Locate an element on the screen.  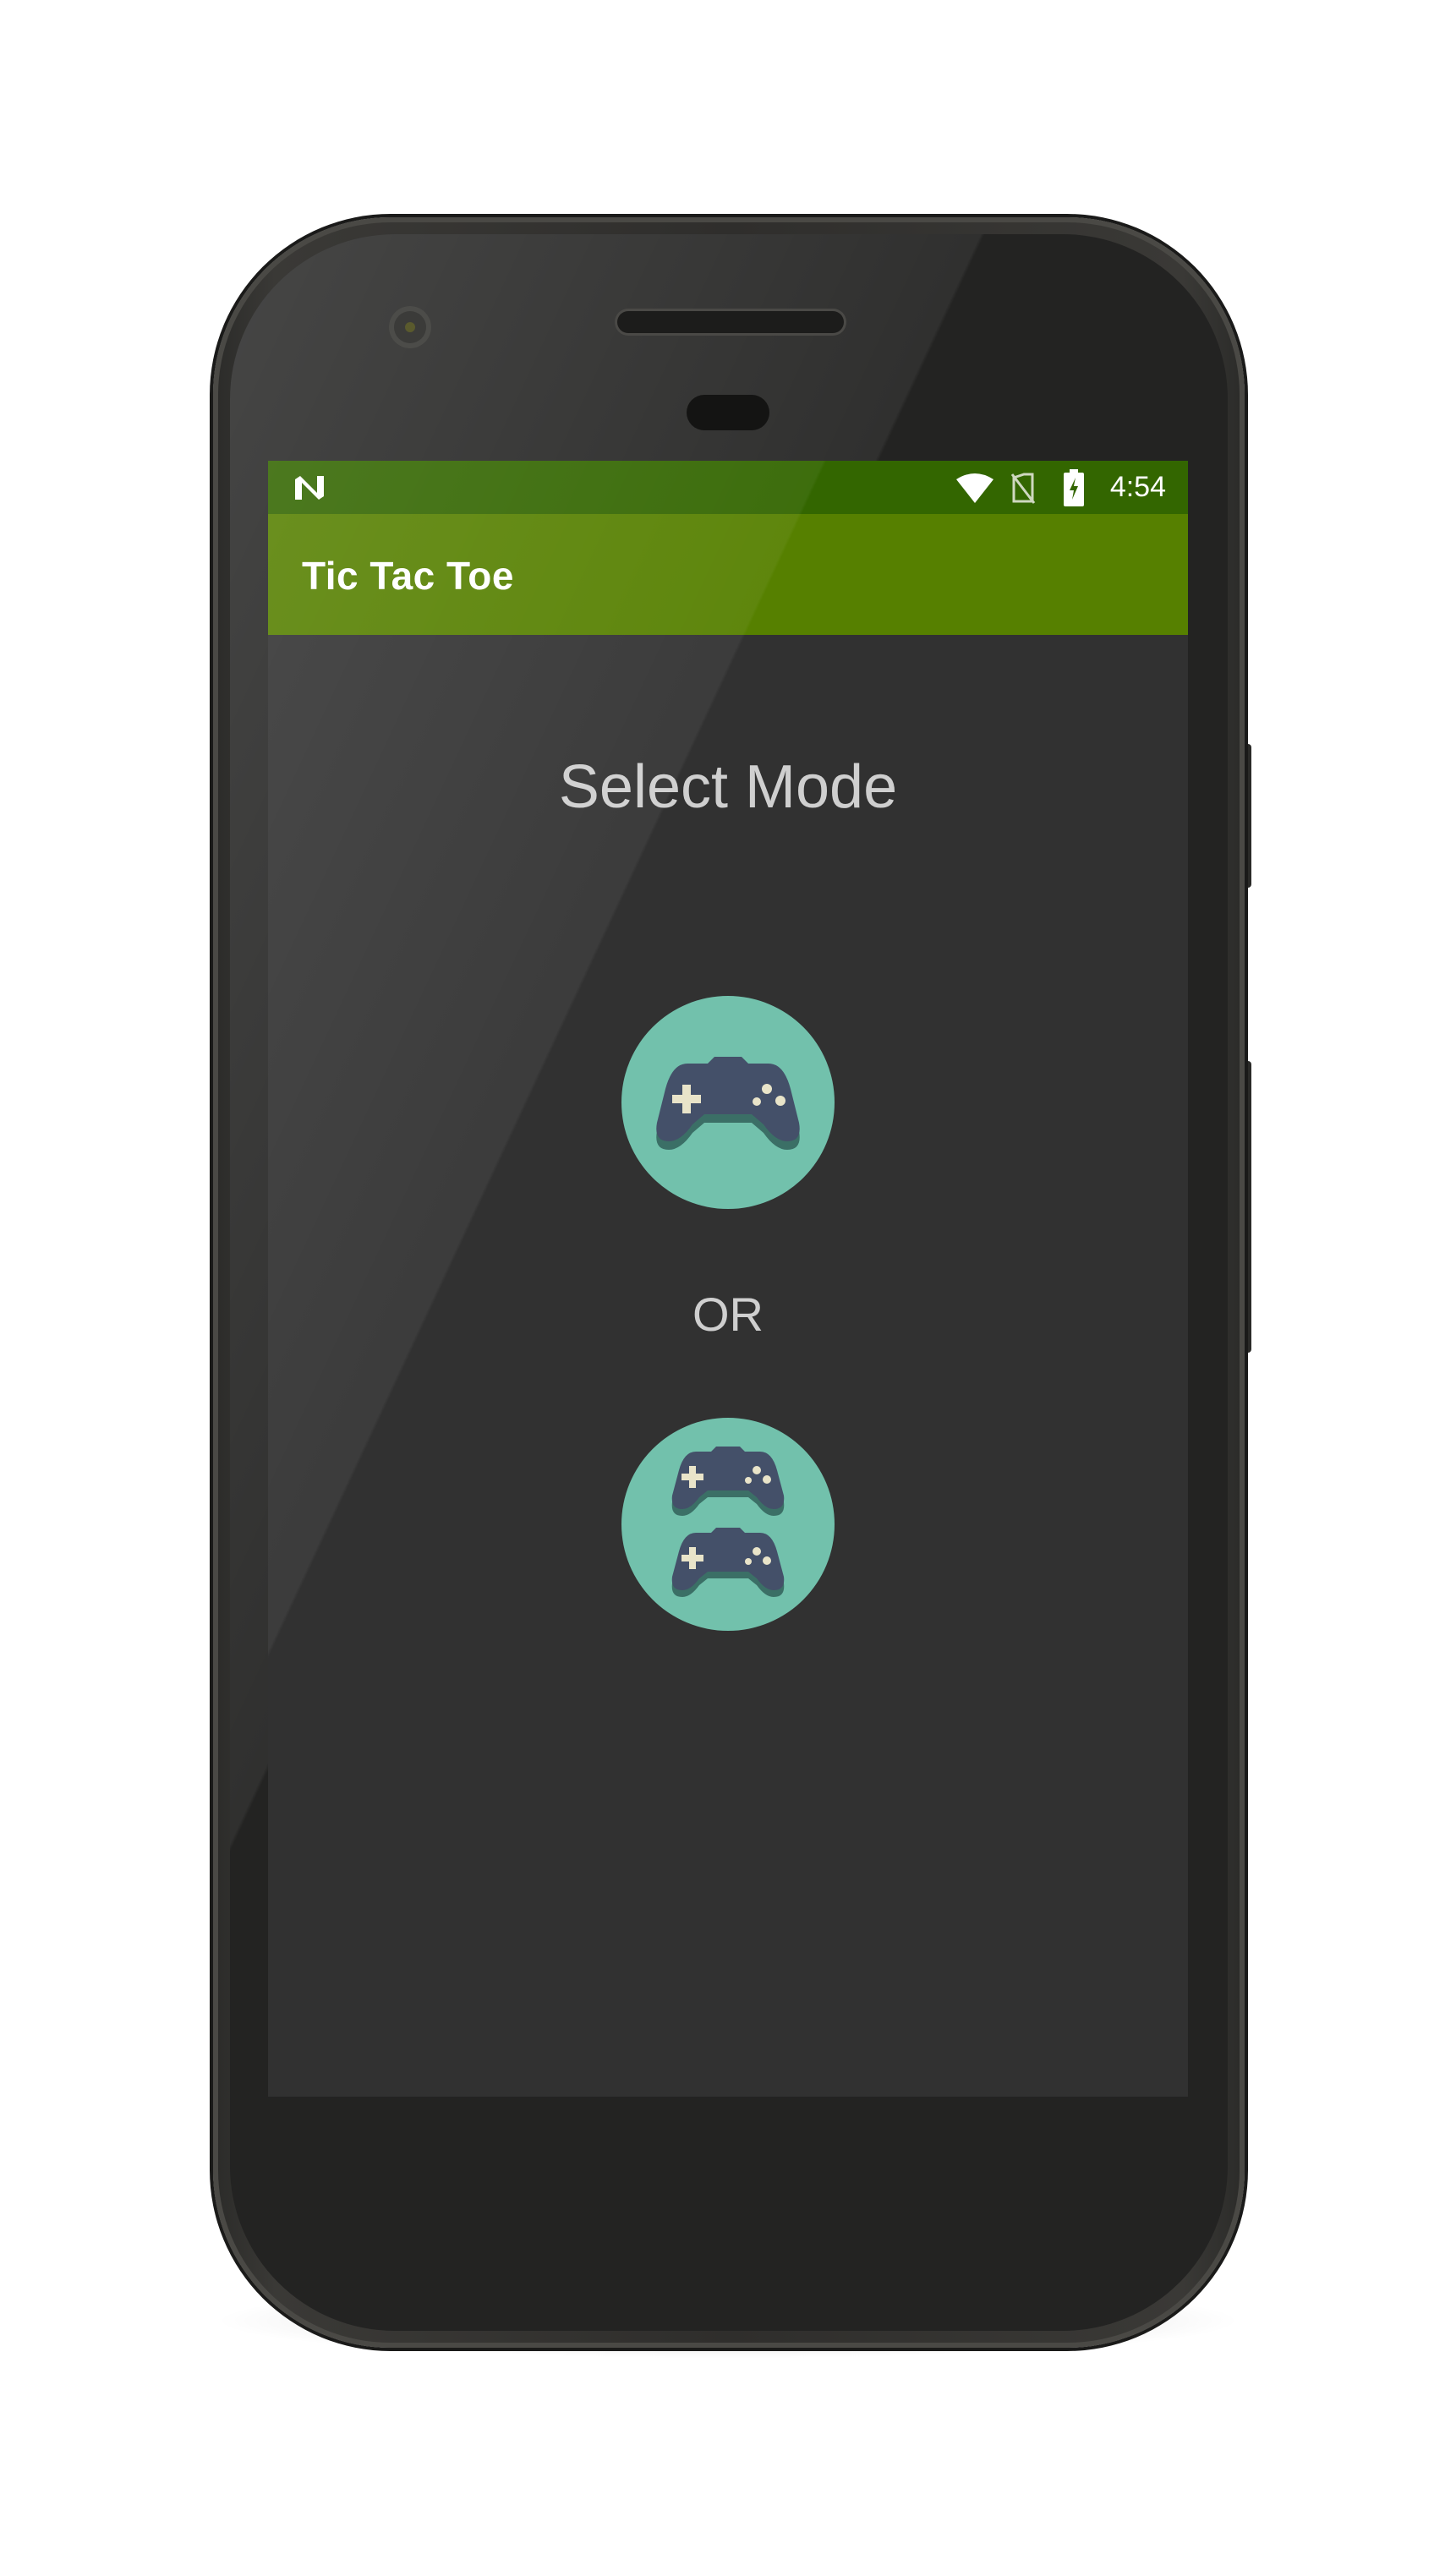
status-bar: 4:54 is located at coordinates (728, 488).